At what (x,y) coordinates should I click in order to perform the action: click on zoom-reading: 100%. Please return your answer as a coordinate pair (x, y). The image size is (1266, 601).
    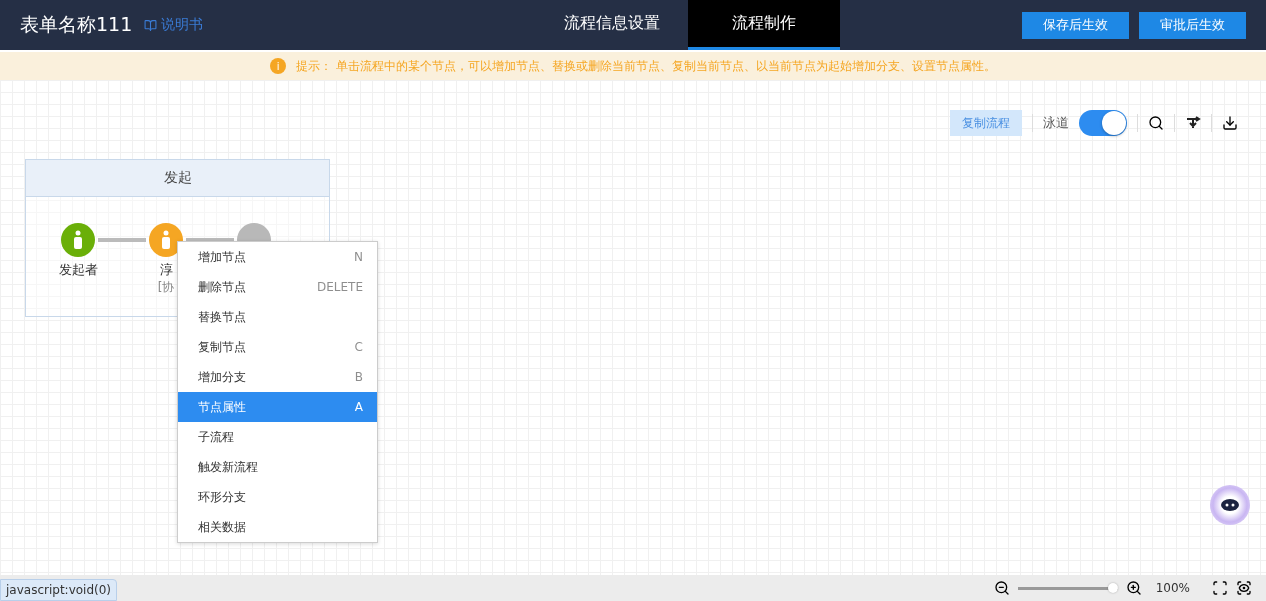
    Looking at the image, I should click on (1172, 588).